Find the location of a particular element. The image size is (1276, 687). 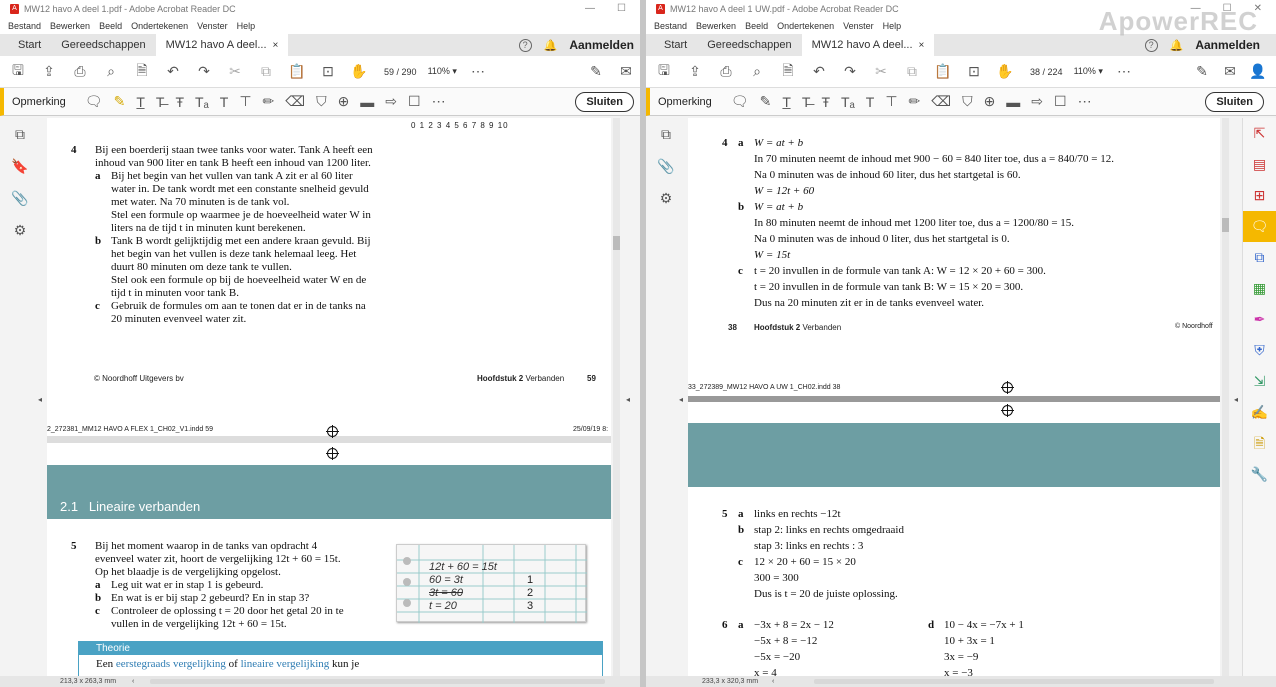

arrow-icon: ⇨ is located at coordinates (1037, 101).